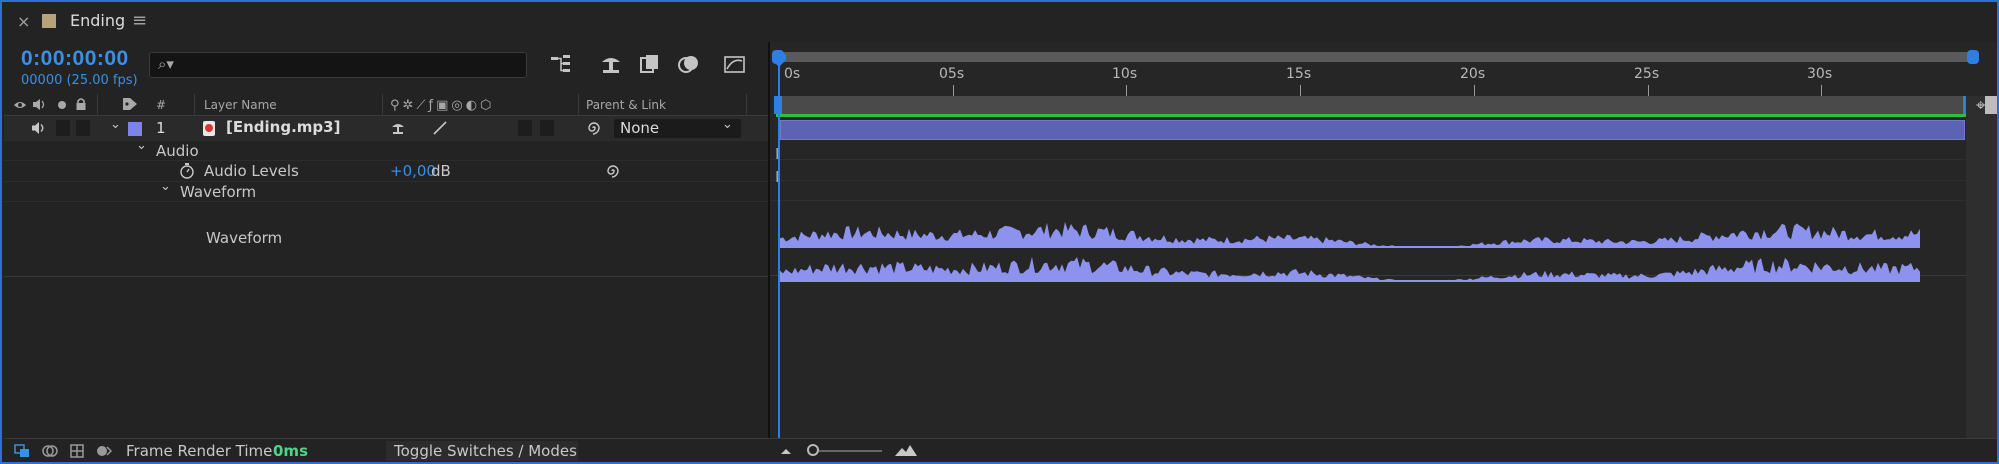  What do you see at coordinates (251, 171) in the screenshot?
I see `audio-levels-label: Audio Levels` at bounding box center [251, 171].